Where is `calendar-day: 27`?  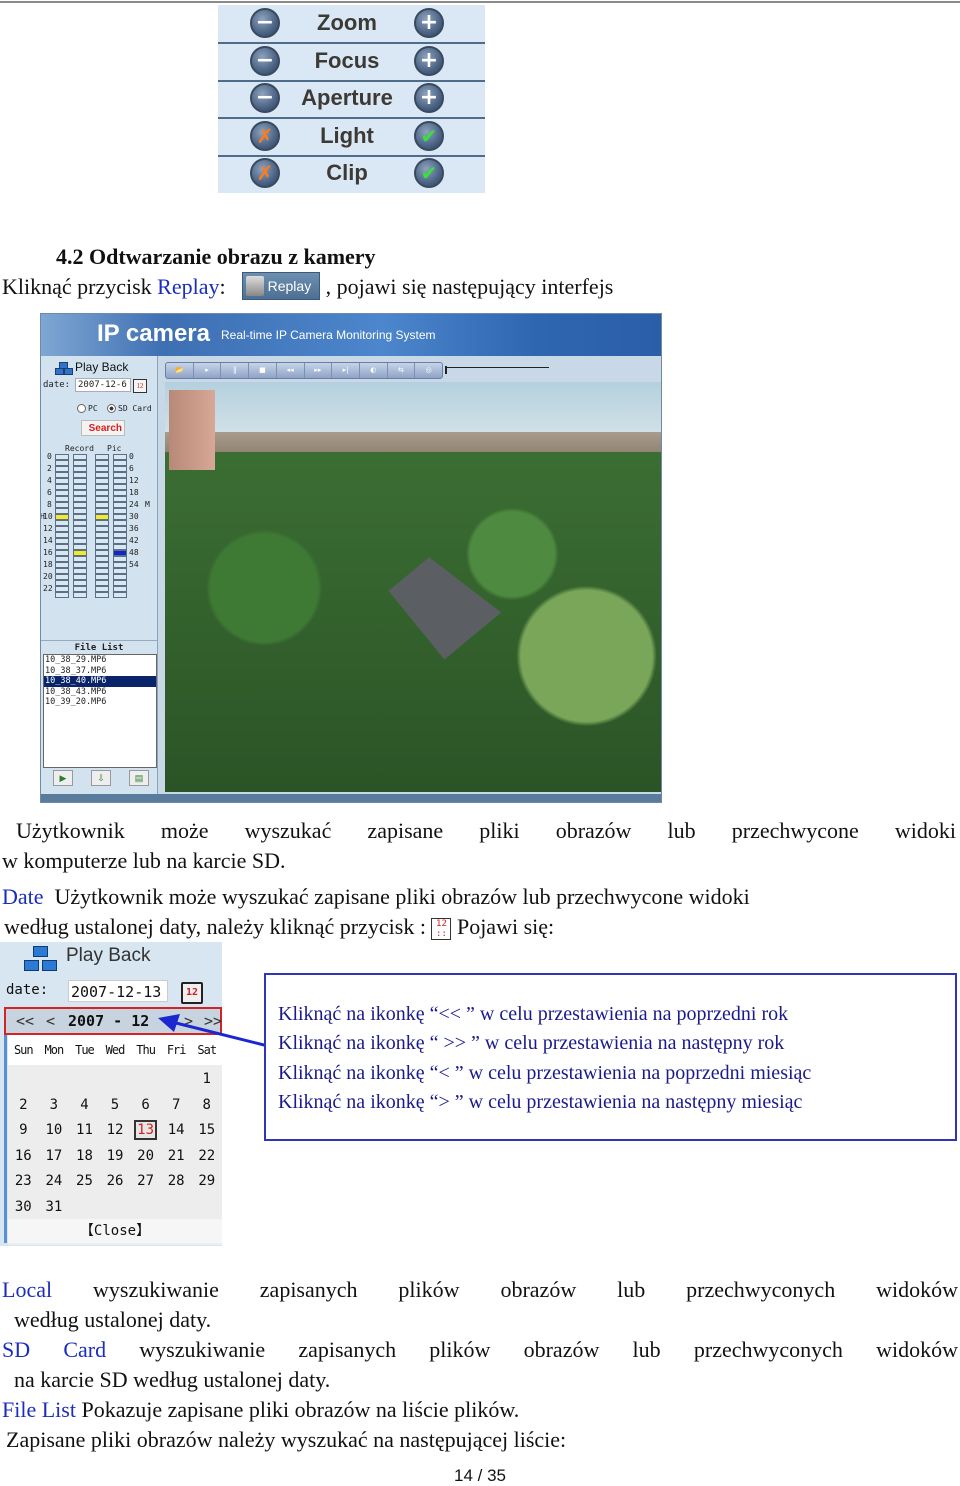
calendar-day: 27 is located at coordinates (145, 1182).